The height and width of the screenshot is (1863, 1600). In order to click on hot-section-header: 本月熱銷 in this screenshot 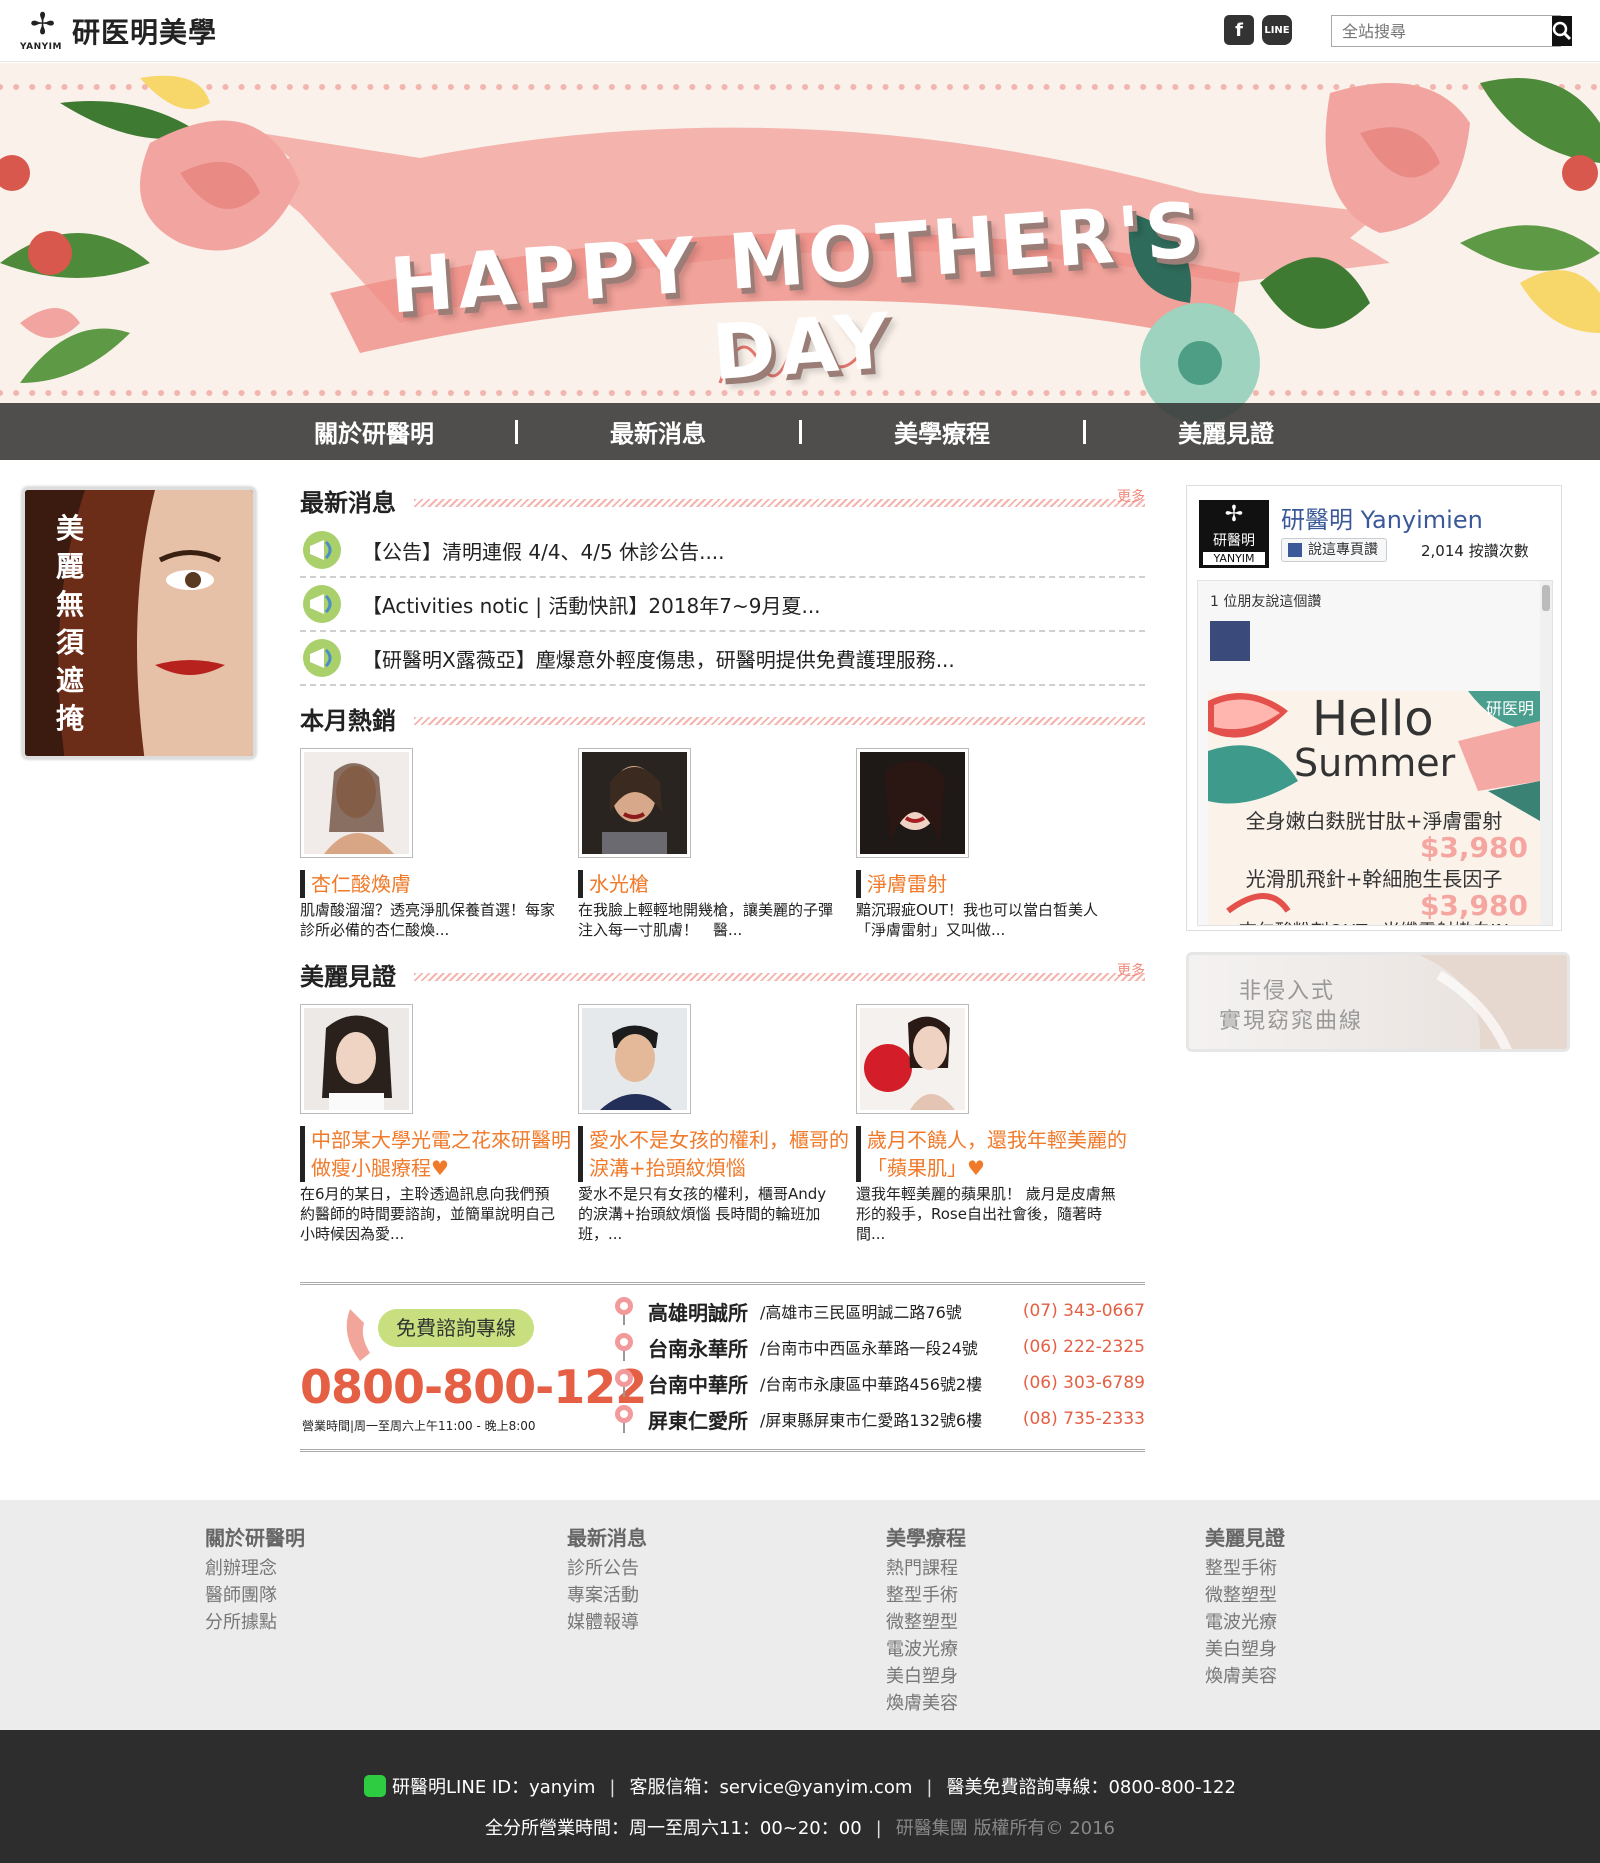, I will do `click(722, 718)`.